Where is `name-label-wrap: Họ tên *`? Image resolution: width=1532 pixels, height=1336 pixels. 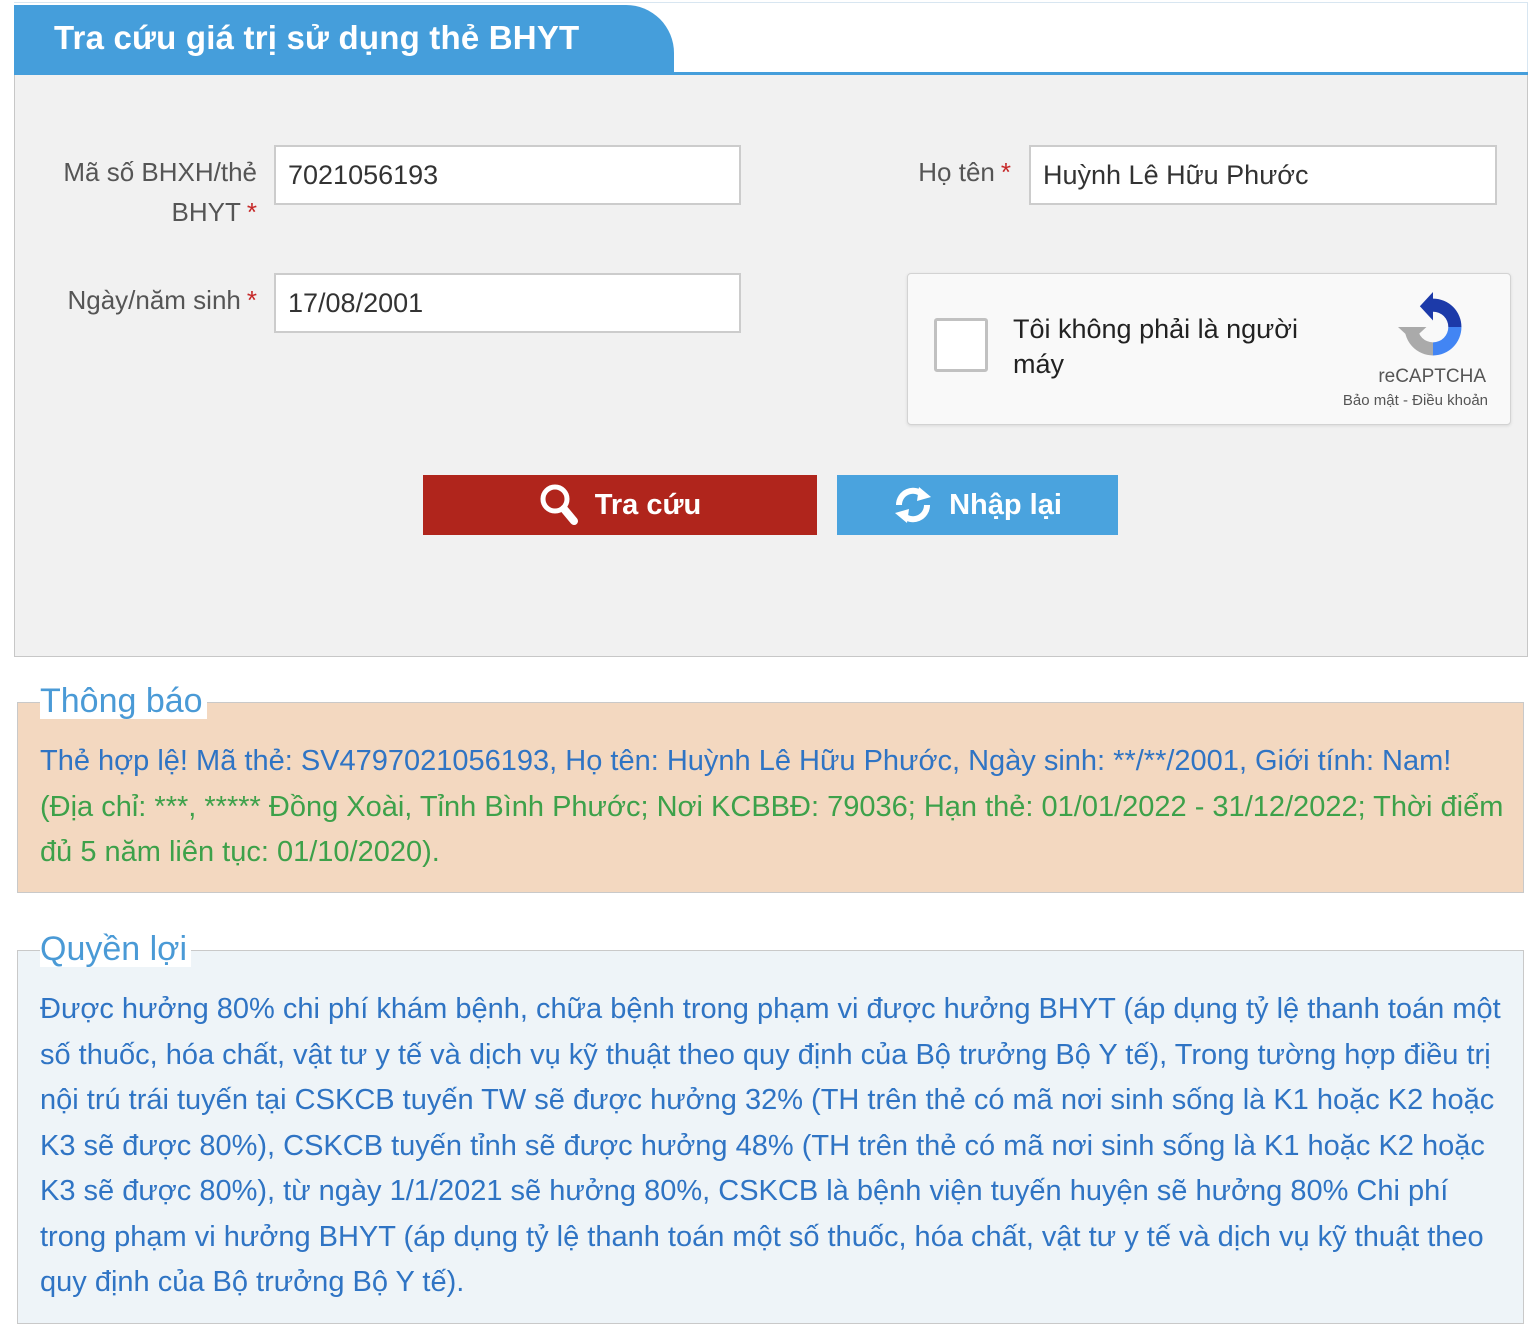
name-label-wrap: Họ tên * is located at coordinates (938, 172).